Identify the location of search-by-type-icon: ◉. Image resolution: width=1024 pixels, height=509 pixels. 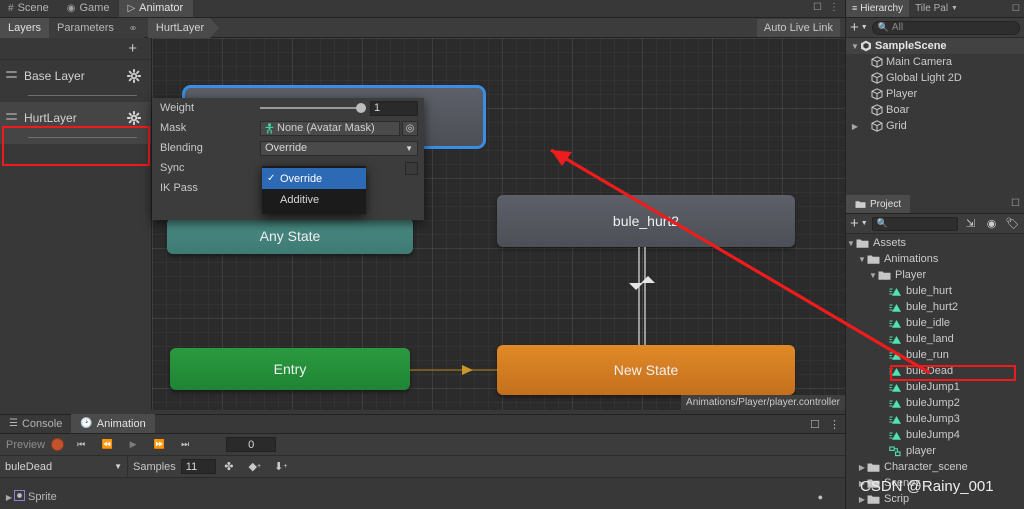
(991, 224).